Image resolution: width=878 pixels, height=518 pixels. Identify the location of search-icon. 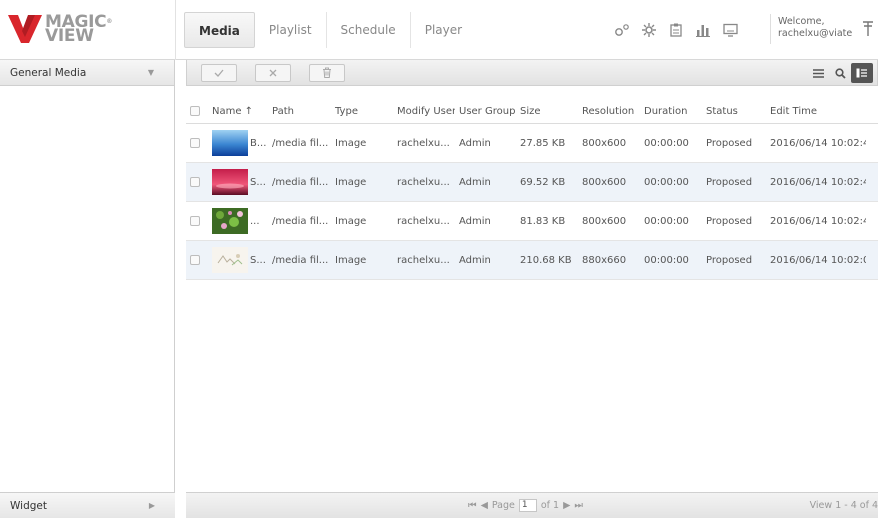
(840, 73).